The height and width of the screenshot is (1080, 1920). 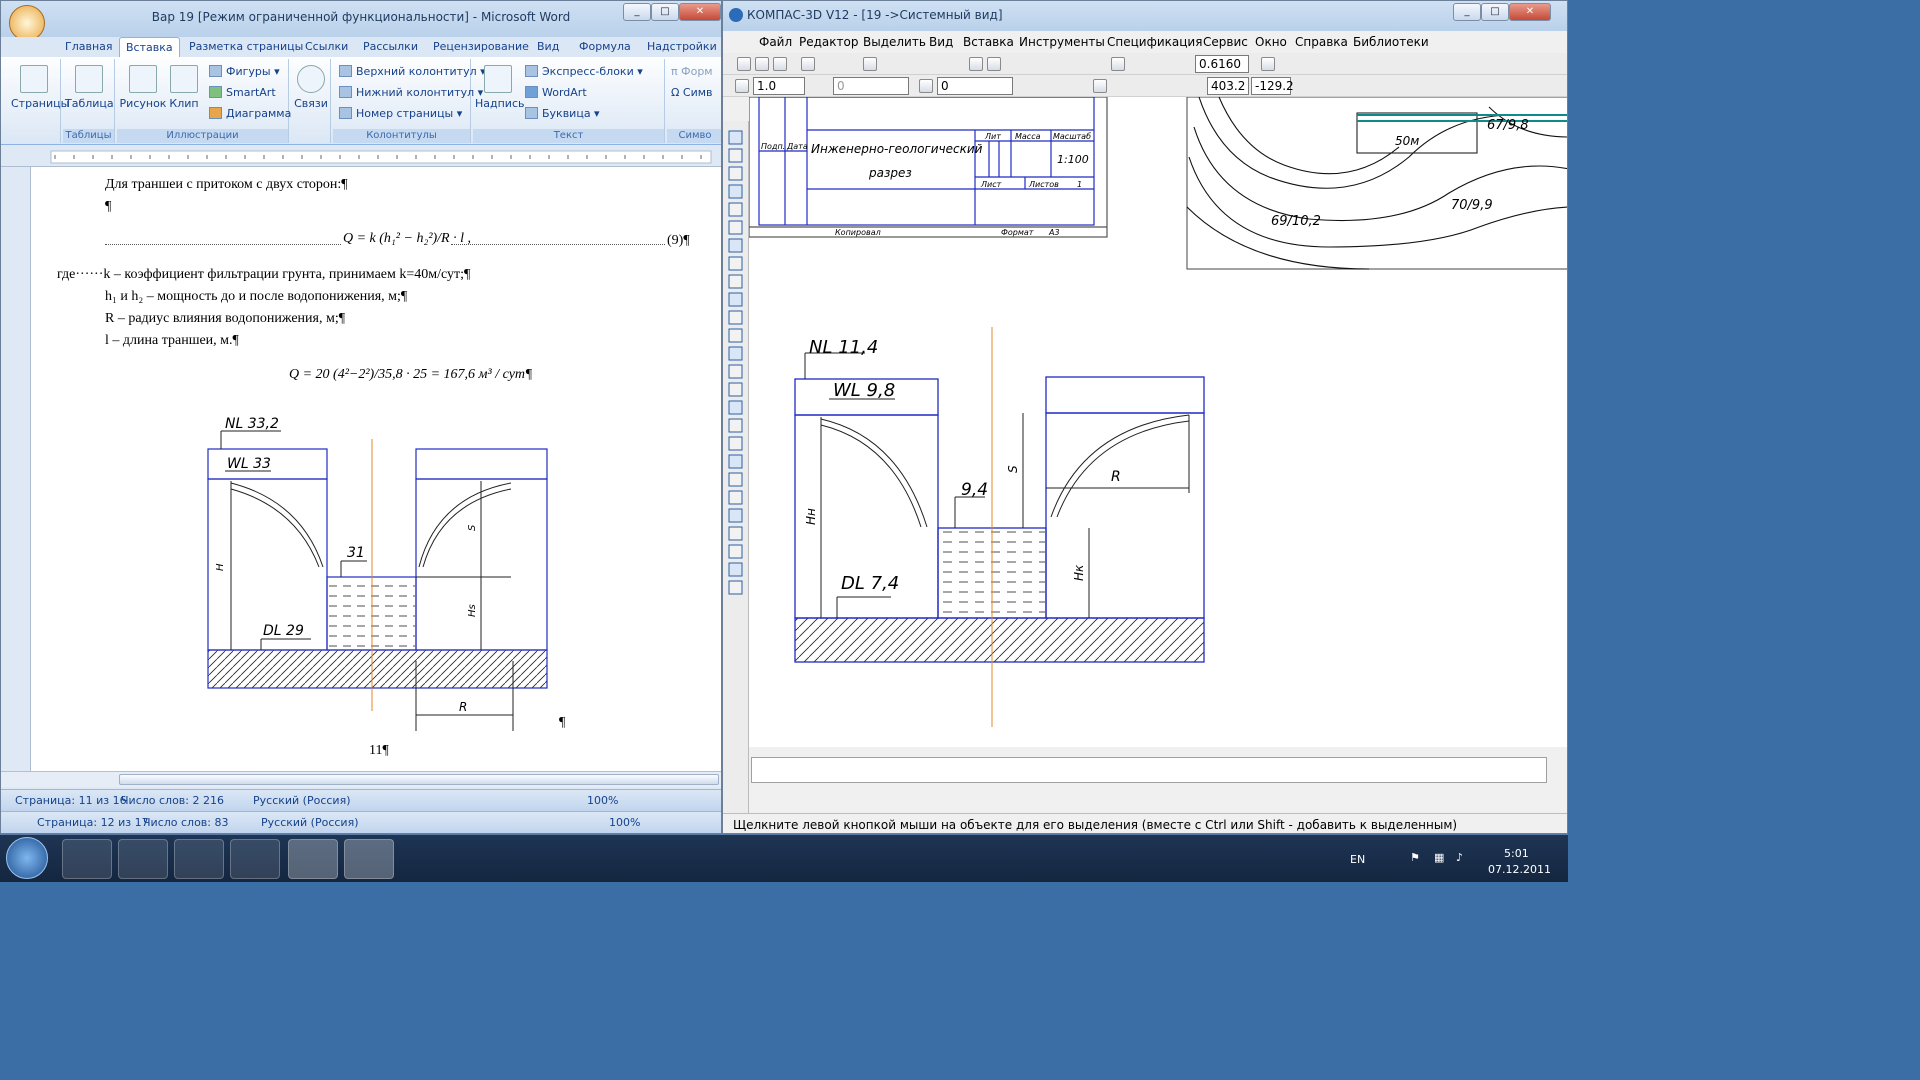 I want to click on status-words: Число слов: 2 216, so click(x=172, y=800).